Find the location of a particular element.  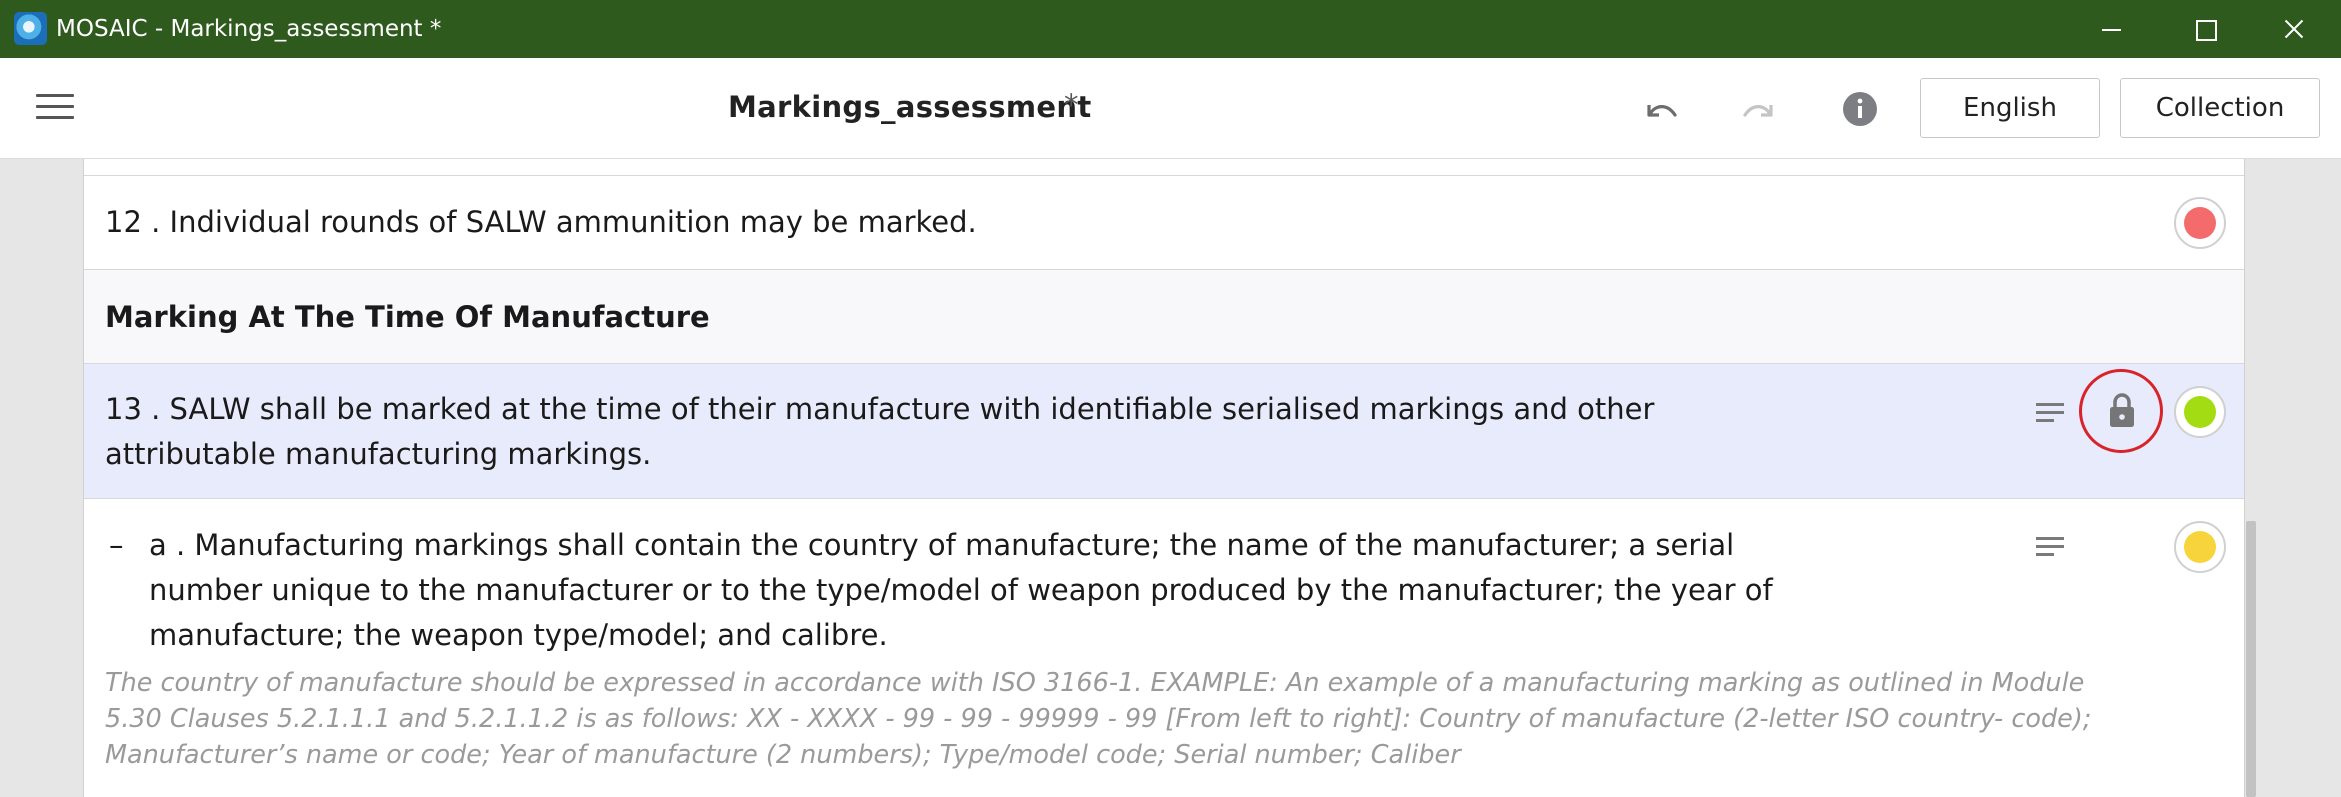

collection-button: Collection is located at coordinates (2220, 108).